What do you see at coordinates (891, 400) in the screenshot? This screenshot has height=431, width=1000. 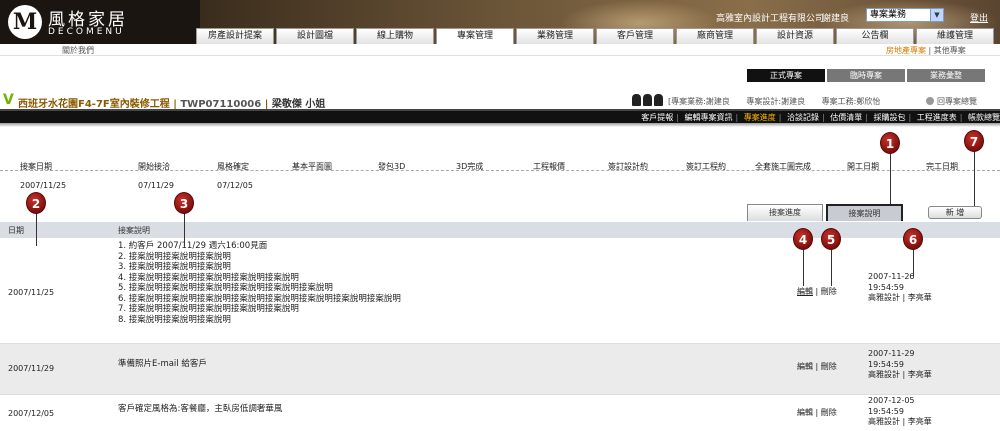 I see `updated-date: 2007-12-05` at bounding box center [891, 400].